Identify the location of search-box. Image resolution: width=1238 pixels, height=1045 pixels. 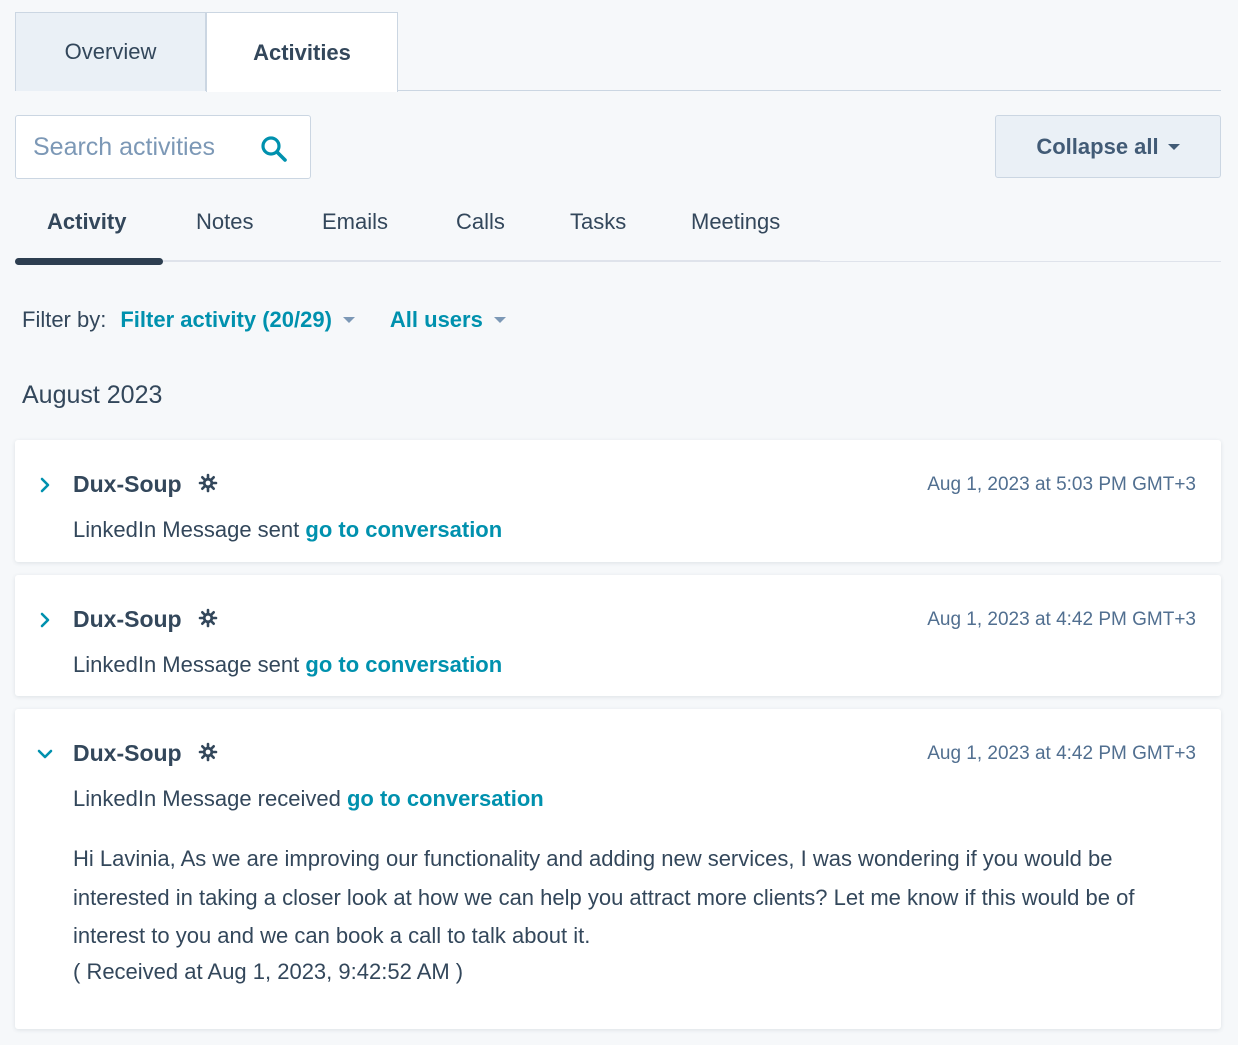
(163, 147).